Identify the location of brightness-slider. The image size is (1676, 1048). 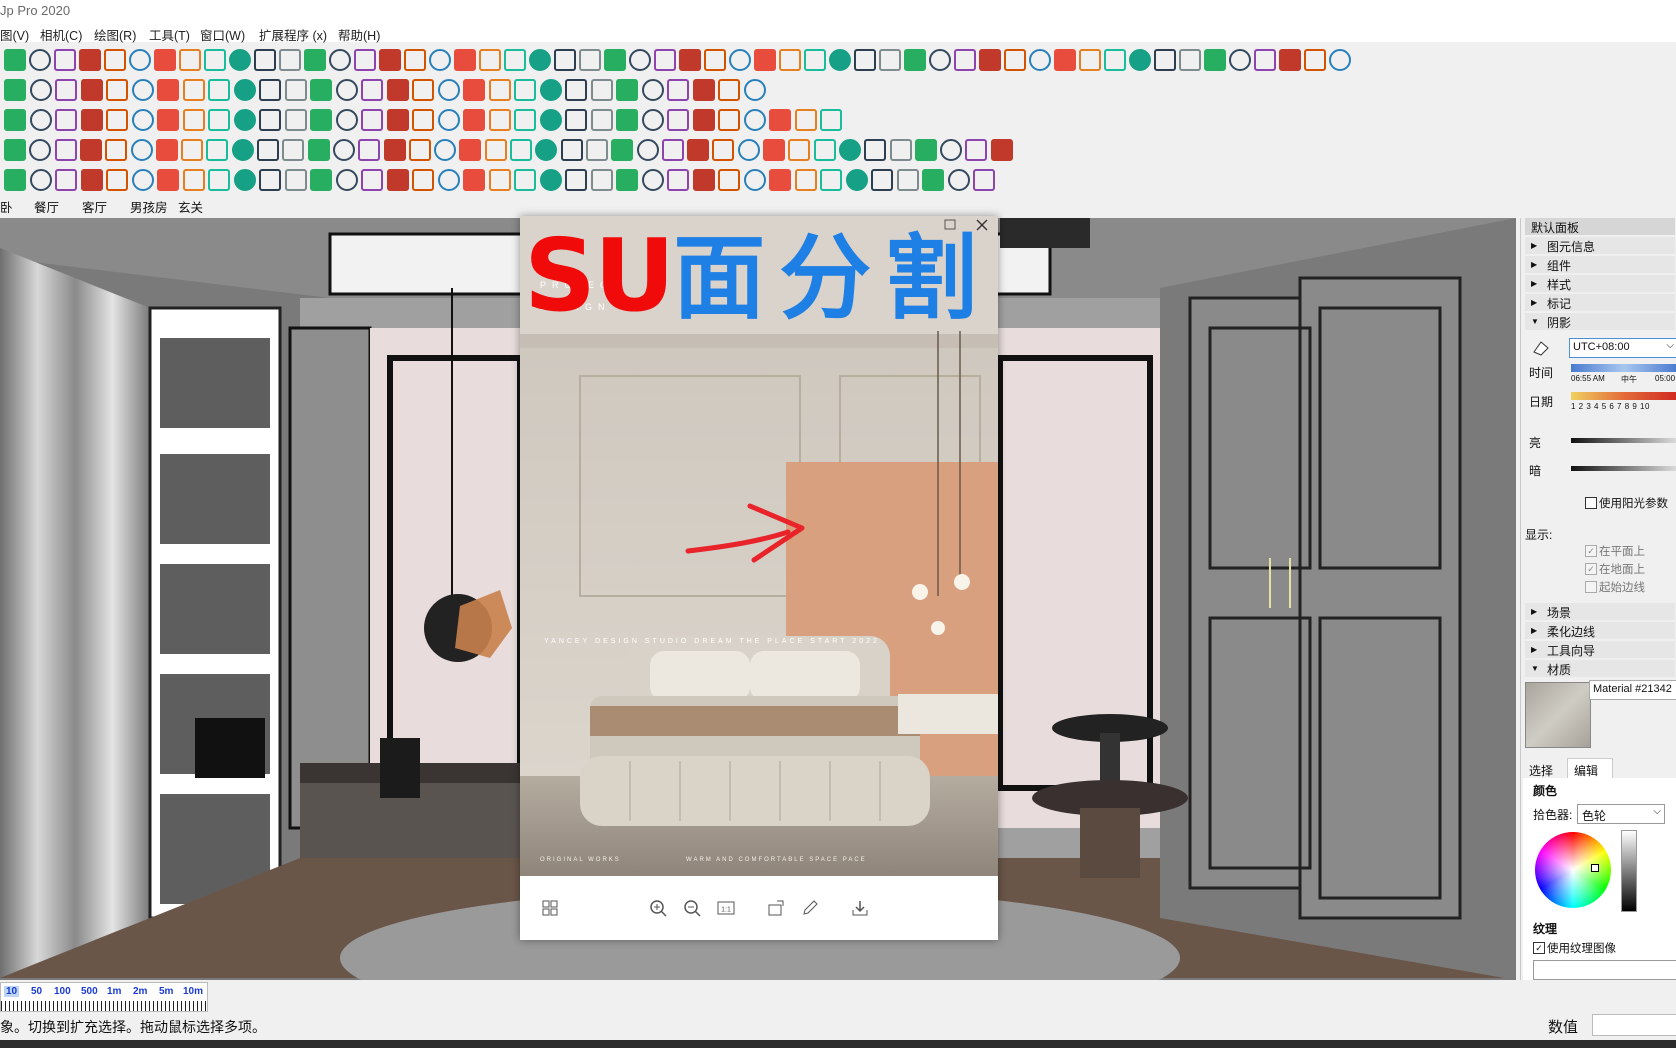
(1629, 871).